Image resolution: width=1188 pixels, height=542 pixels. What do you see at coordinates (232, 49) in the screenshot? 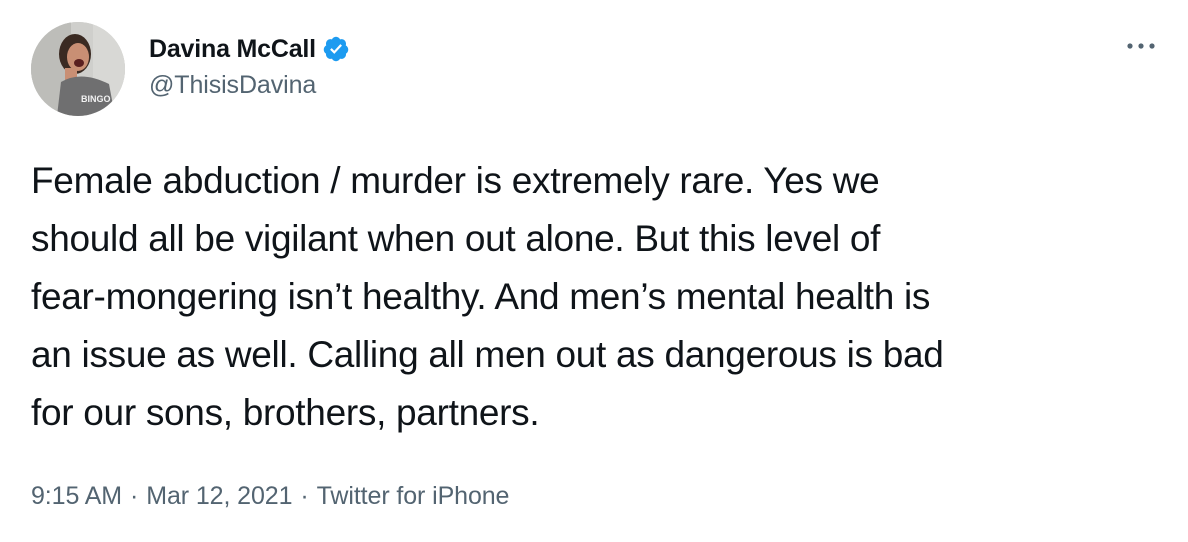
I see `display-name: Davina McCall` at bounding box center [232, 49].